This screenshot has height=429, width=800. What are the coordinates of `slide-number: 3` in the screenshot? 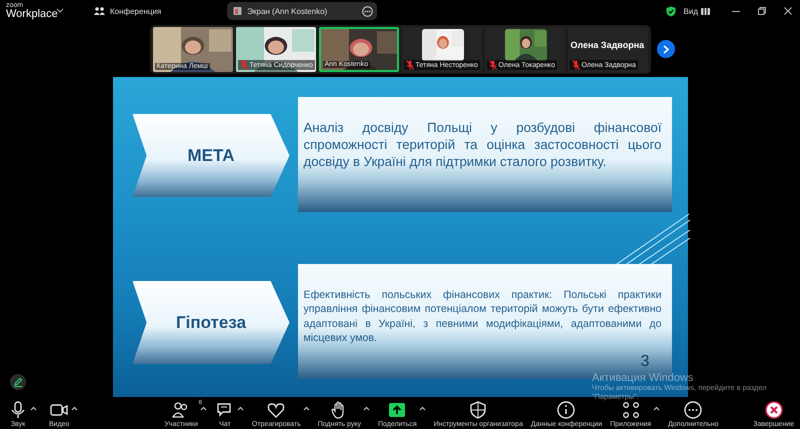 It's located at (645, 362).